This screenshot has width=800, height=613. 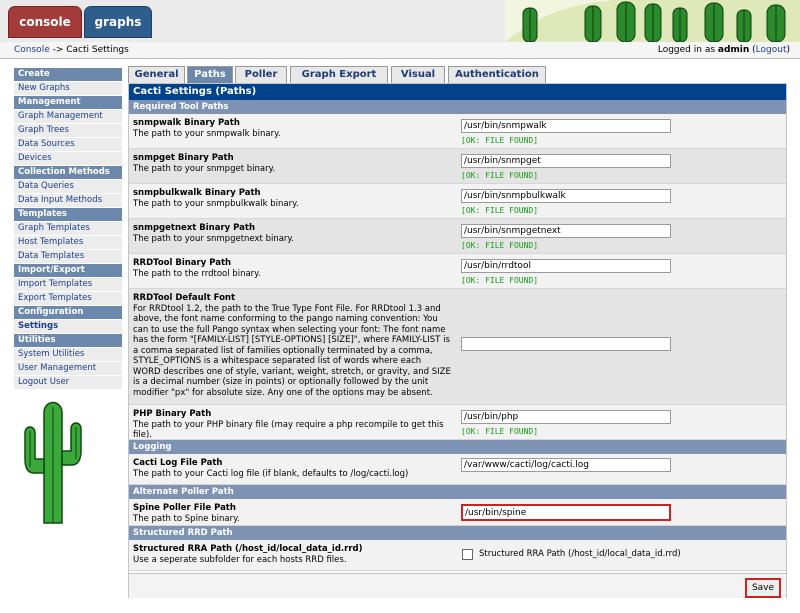 I want to click on snmpbulkwalk-desc: The path to your snmpbulkwalk binary., so click(x=216, y=203).